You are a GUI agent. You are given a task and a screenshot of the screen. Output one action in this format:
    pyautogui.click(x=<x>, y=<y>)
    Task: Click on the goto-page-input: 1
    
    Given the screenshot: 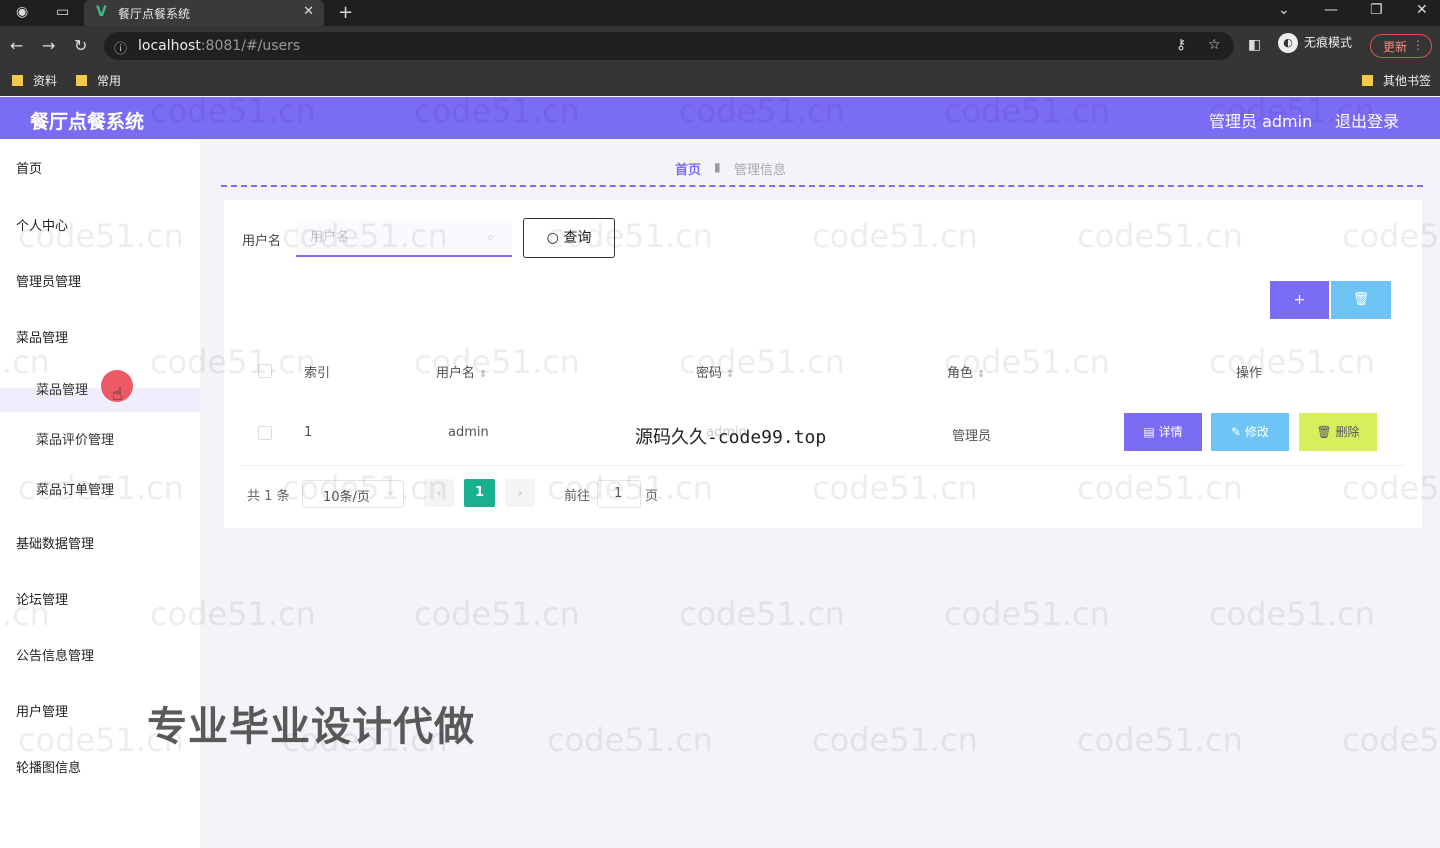 What is the action you would take?
    pyautogui.click(x=619, y=494)
    